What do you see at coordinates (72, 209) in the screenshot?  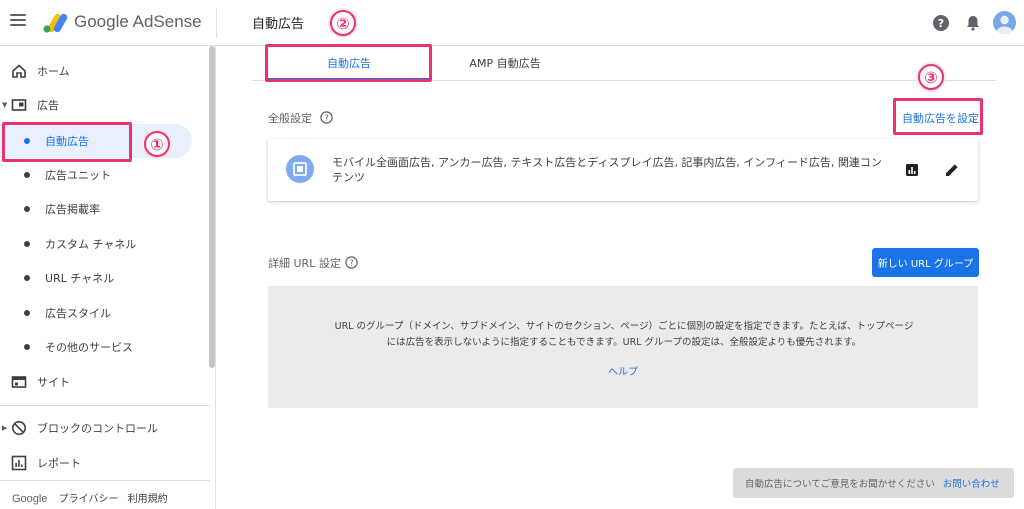 I see `sidebar-item-label: 広告掲載率` at bounding box center [72, 209].